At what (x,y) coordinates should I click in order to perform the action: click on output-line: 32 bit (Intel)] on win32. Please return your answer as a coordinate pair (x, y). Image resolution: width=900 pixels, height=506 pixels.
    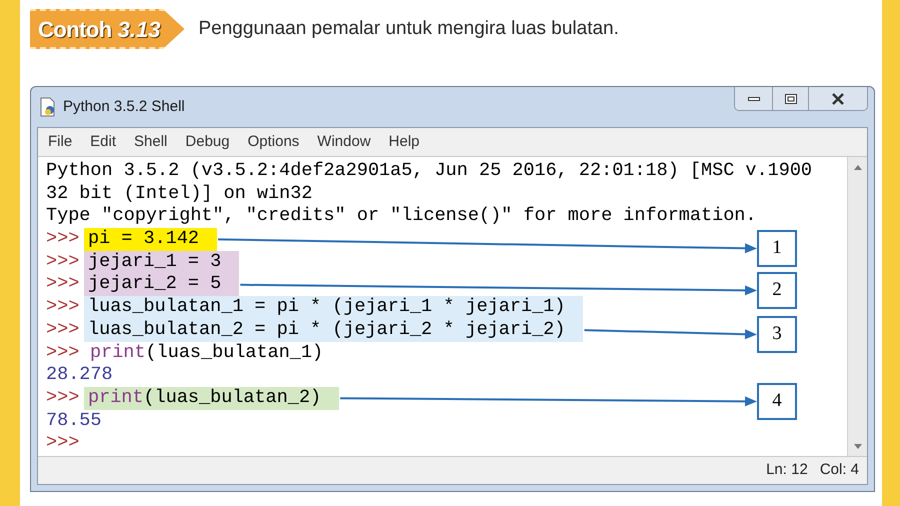
    Looking at the image, I should click on (180, 194).